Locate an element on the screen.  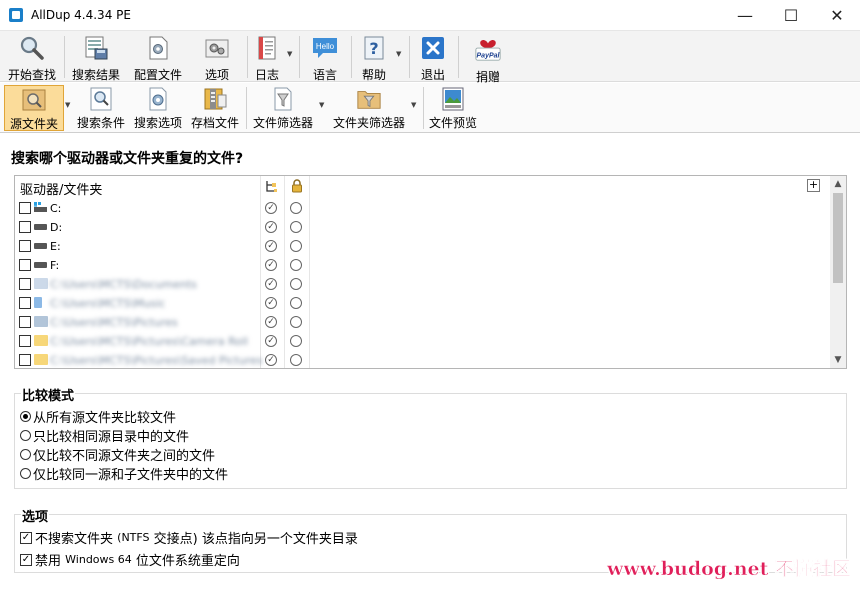
close-button: ✕ is located at coordinates (837, 15).